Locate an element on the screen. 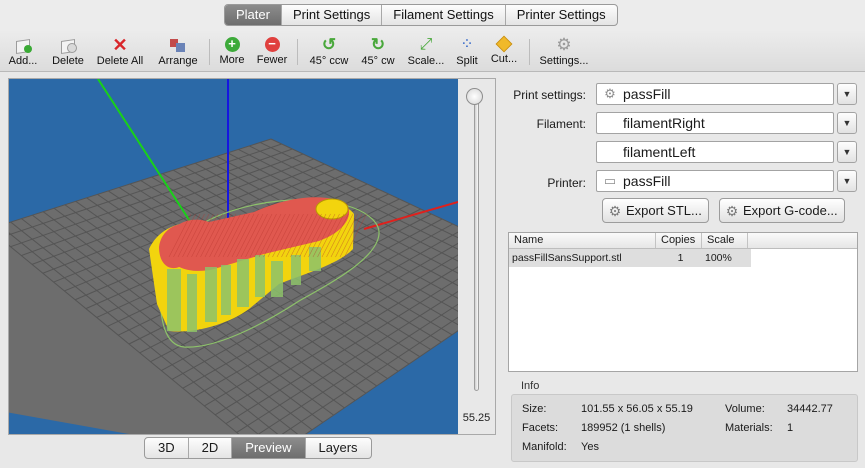  view-3d-button: 3D is located at coordinates (167, 448).